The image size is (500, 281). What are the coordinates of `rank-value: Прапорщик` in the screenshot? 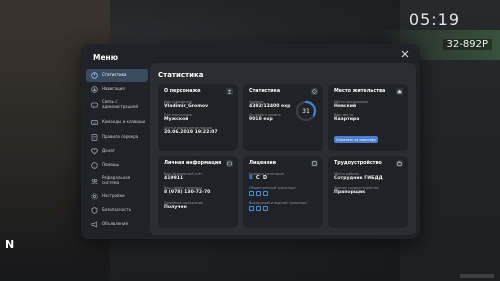 It's located at (350, 192).